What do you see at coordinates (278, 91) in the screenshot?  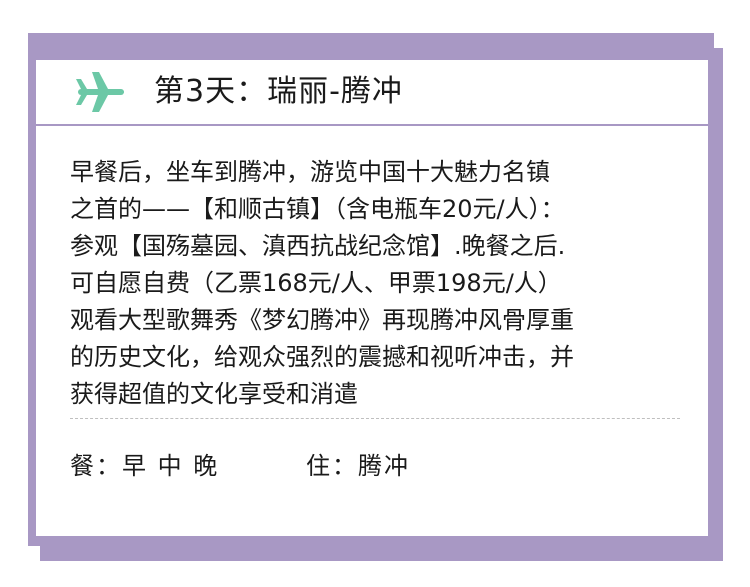 I see `day-title: 第3天：瑞丽-腾冲` at bounding box center [278, 91].